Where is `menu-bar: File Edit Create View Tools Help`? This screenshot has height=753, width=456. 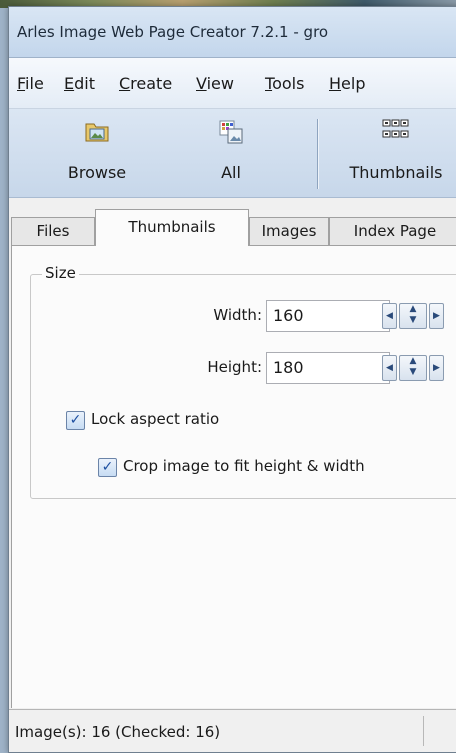 menu-bar: File Edit Create View Tools Help is located at coordinates (232, 83).